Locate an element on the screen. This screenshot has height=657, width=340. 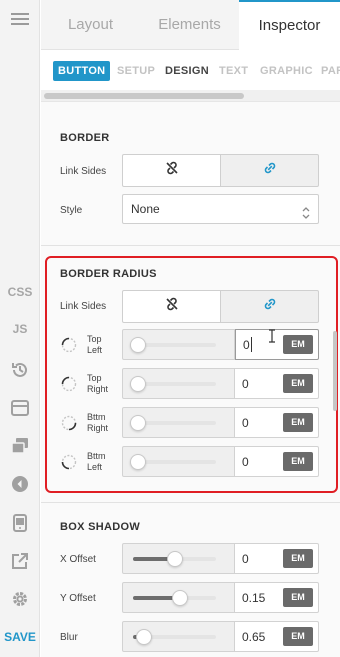
corner-bottom-right-icon is located at coordinates (69, 423).